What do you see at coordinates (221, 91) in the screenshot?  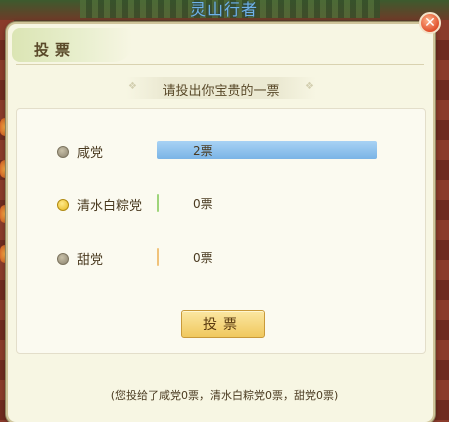 I see `subtitle-text: 请投出你宝贵的一票` at bounding box center [221, 91].